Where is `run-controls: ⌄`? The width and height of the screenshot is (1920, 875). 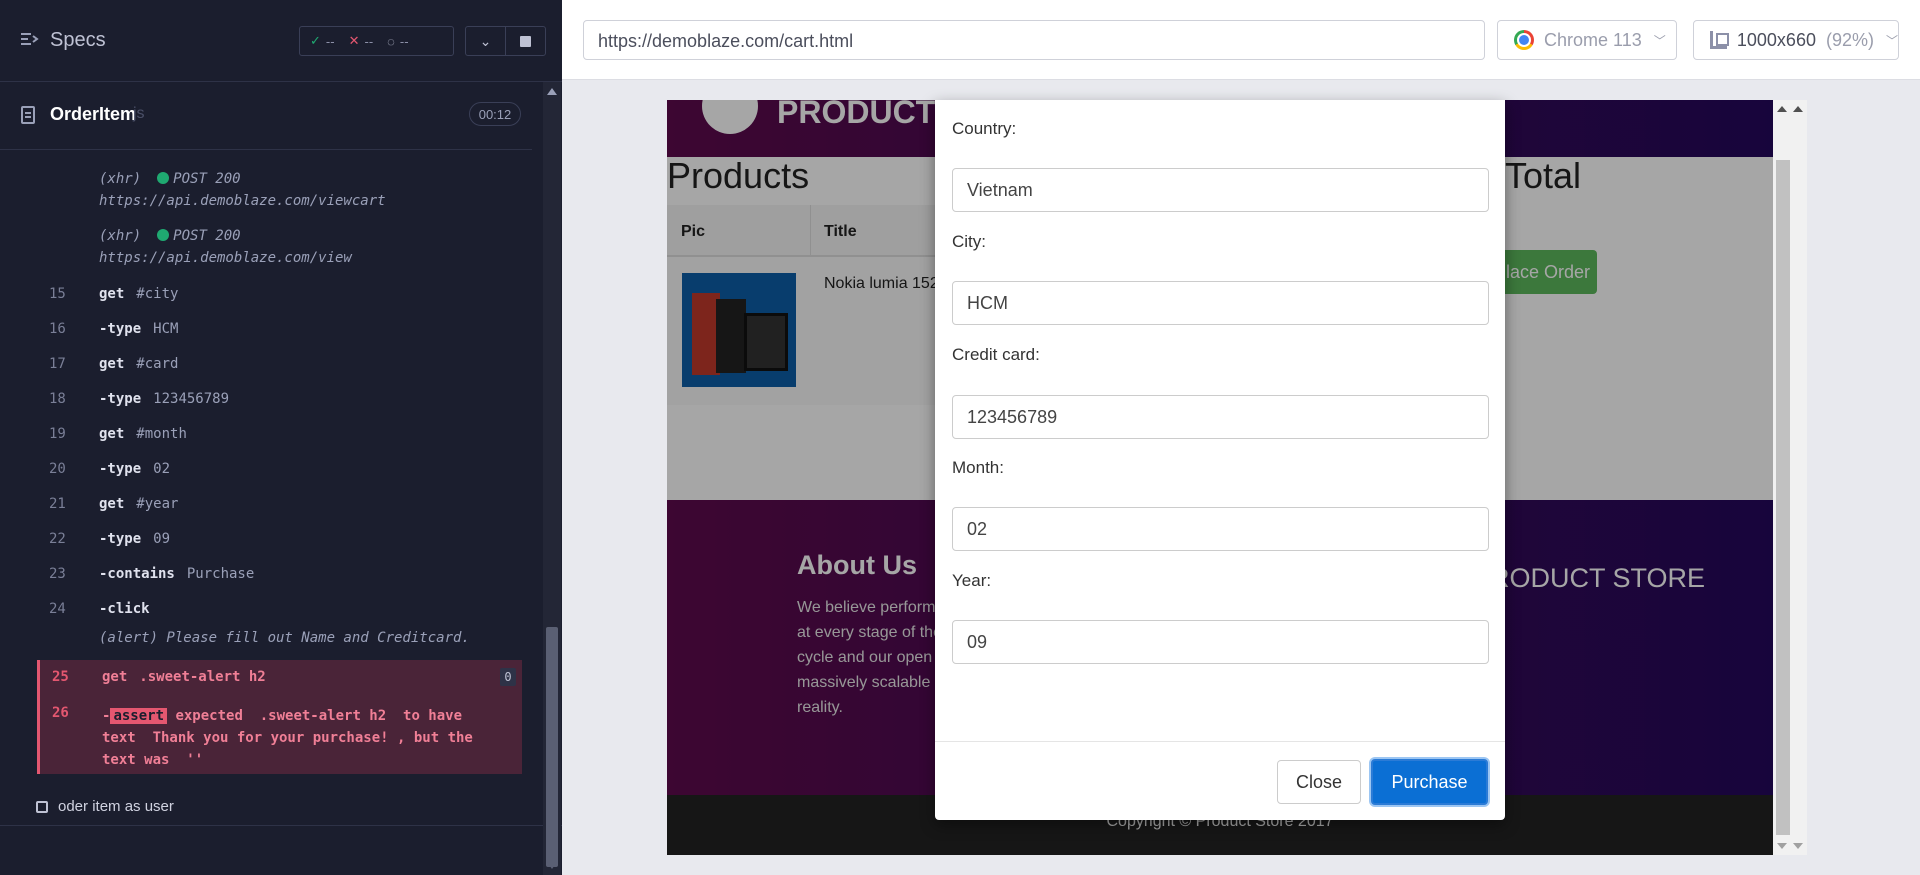
run-controls: ⌄ is located at coordinates (505, 41).